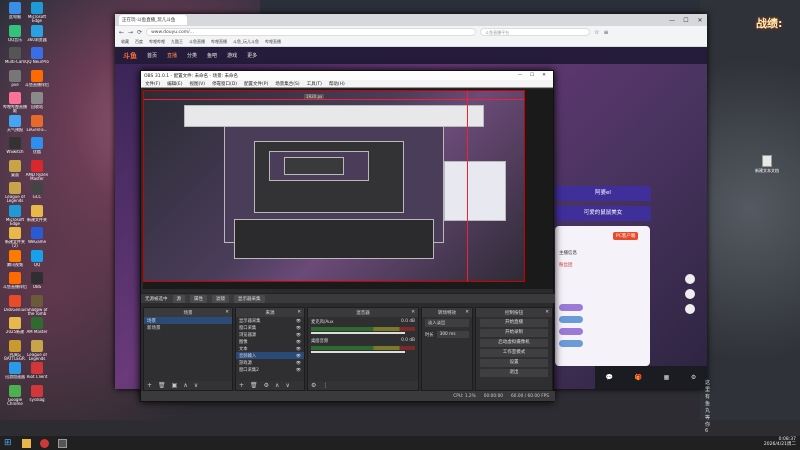 The image size is (800, 450). What do you see at coordinates (514, 333) in the screenshot?
I see `control-button: 开始录制` at bounding box center [514, 333].